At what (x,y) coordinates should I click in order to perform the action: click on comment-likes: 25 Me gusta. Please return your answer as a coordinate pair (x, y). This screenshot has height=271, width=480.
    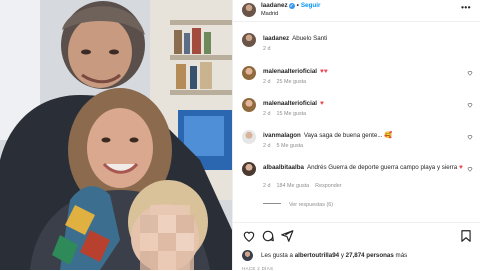
    Looking at the image, I should click on (292, 82).